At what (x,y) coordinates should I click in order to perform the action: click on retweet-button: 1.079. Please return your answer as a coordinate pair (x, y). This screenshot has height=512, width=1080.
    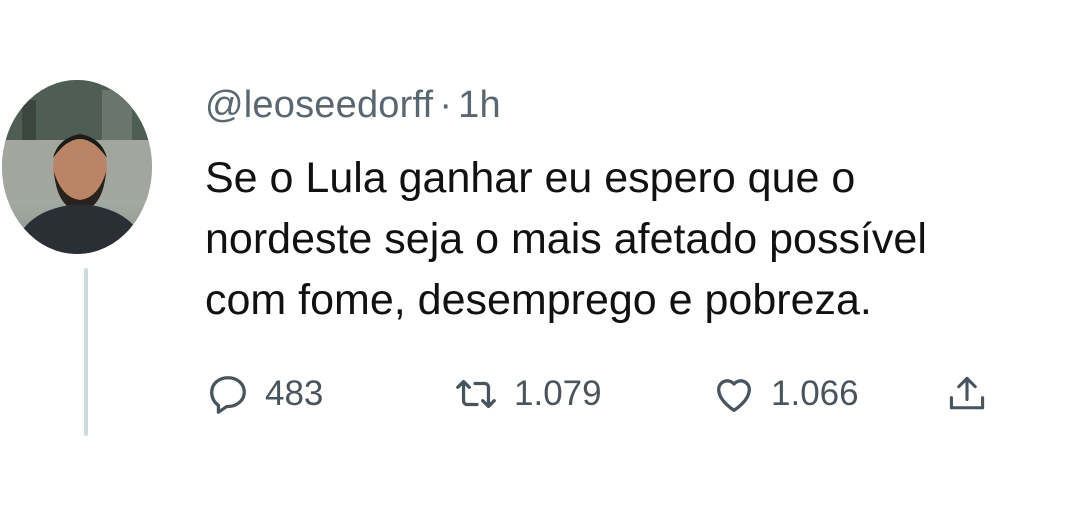
    Looking at the image, I should click on (527, 394).